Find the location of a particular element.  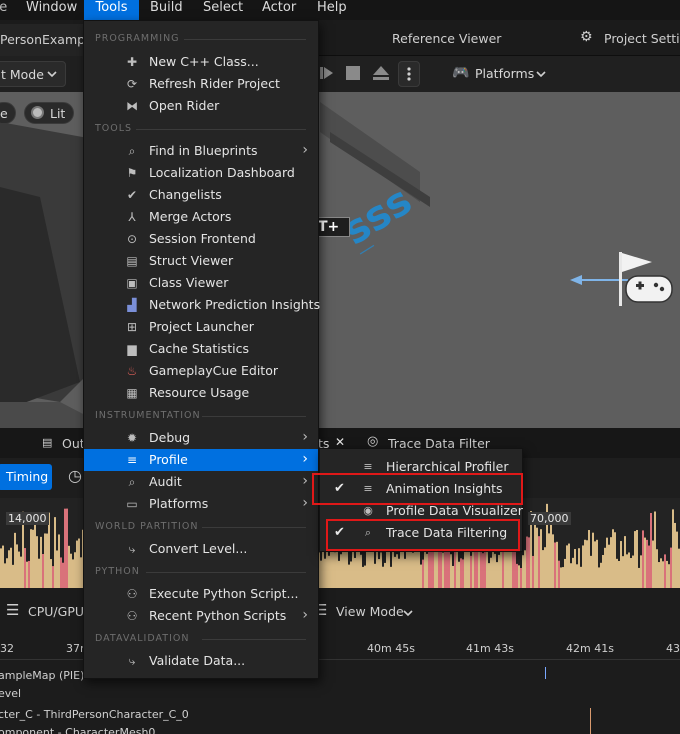

menu-item-find-in-blueprints: ⌕ Find in Blueprints › is located at coordinates (201, 151).